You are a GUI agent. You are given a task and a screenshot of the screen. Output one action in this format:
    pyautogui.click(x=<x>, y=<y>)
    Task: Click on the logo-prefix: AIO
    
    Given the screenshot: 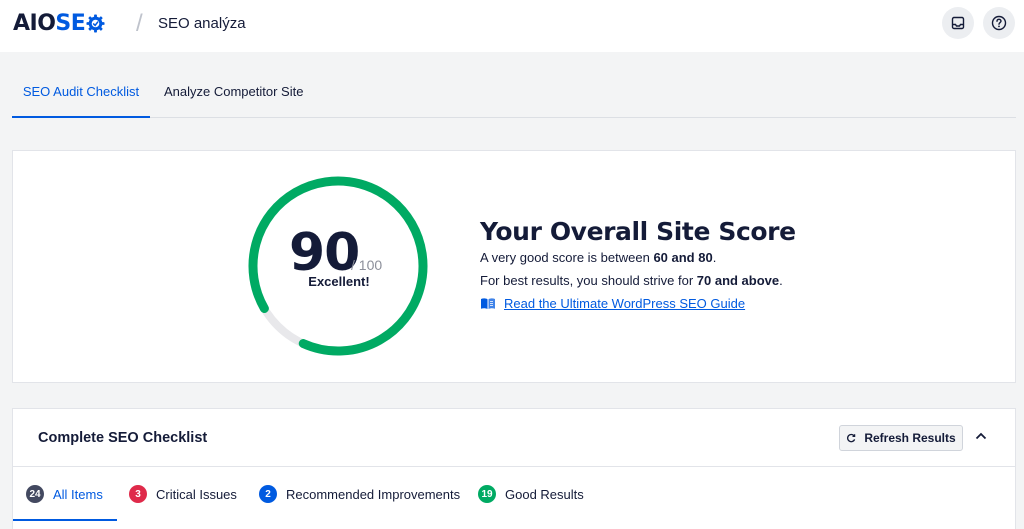 What is the action you would take?
    pyautogui.click(x=34, y=23)
    